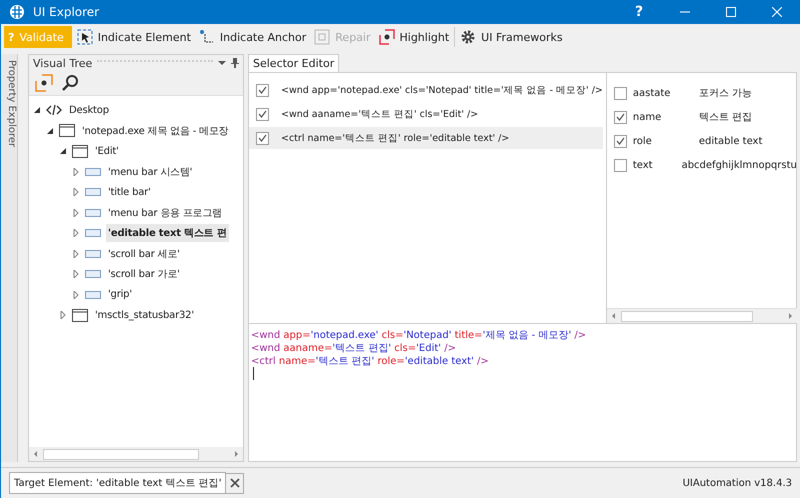 The width and height of the screenshot is (800, 498). I want to click on repair-icon, so click(322, 37).